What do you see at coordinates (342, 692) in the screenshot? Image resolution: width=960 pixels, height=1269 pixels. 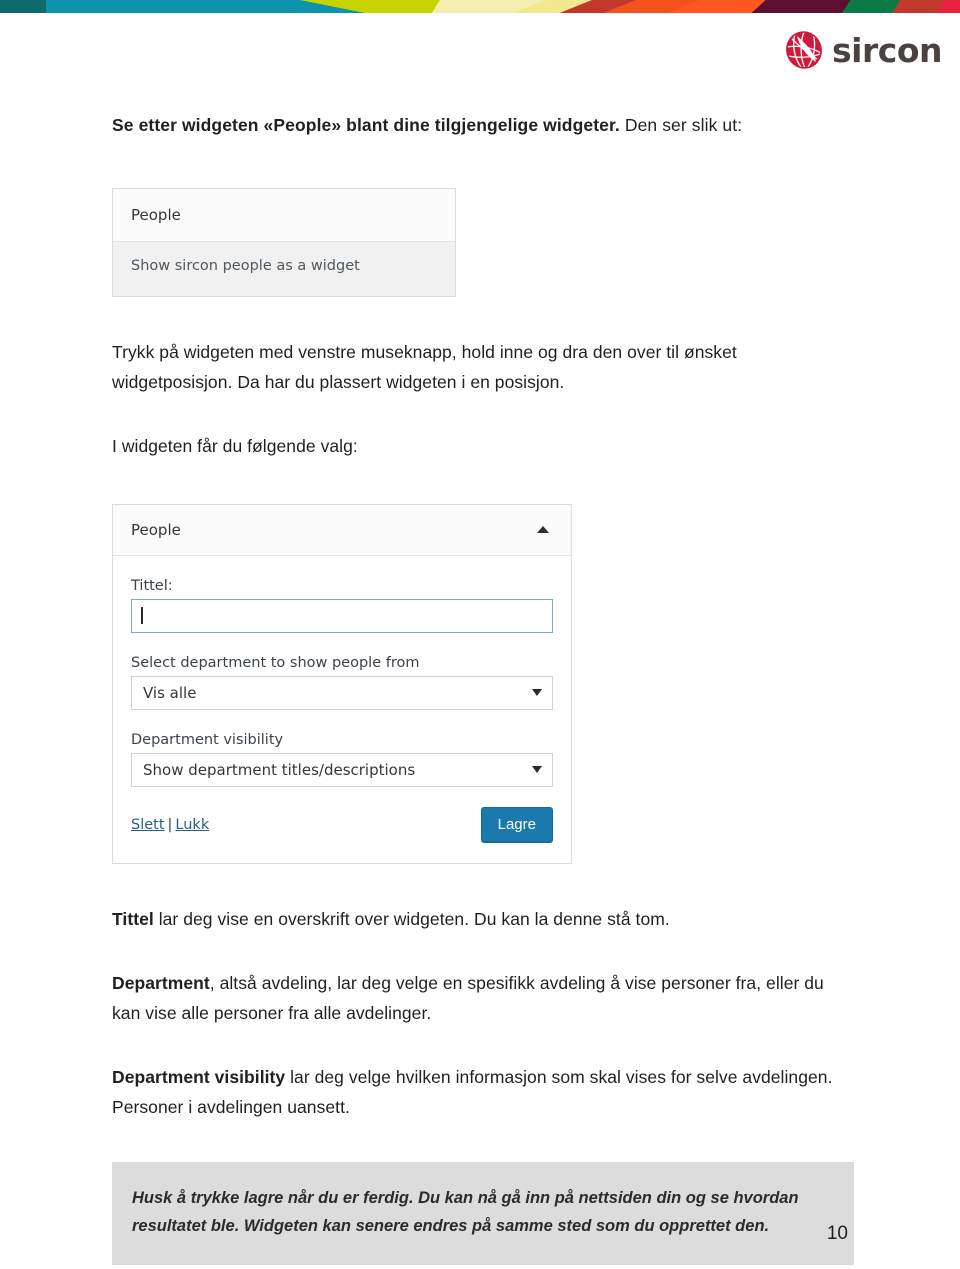 I see `department-select: Vis alle` at bounding box center [342, 692].